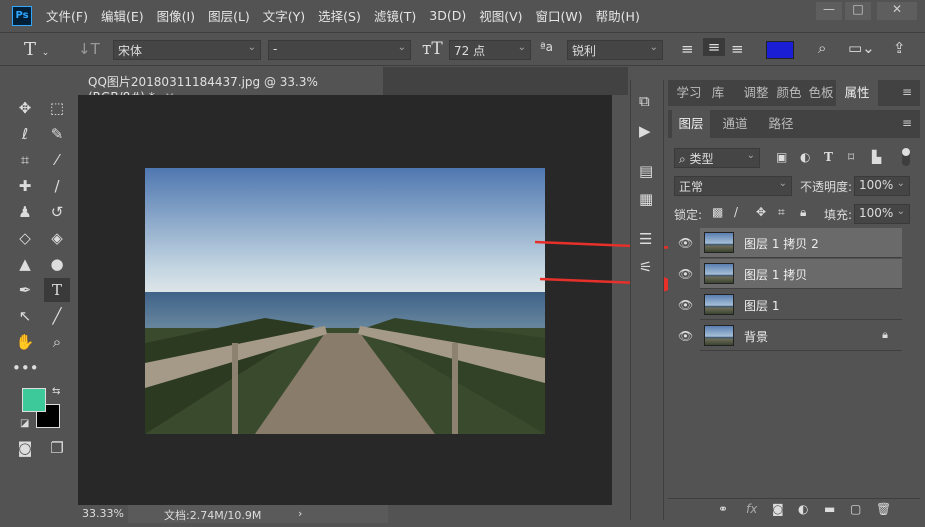  Describe the element at coordinates (644, 101) in the screenshot. I see `history-icon: ⧉` at that location.